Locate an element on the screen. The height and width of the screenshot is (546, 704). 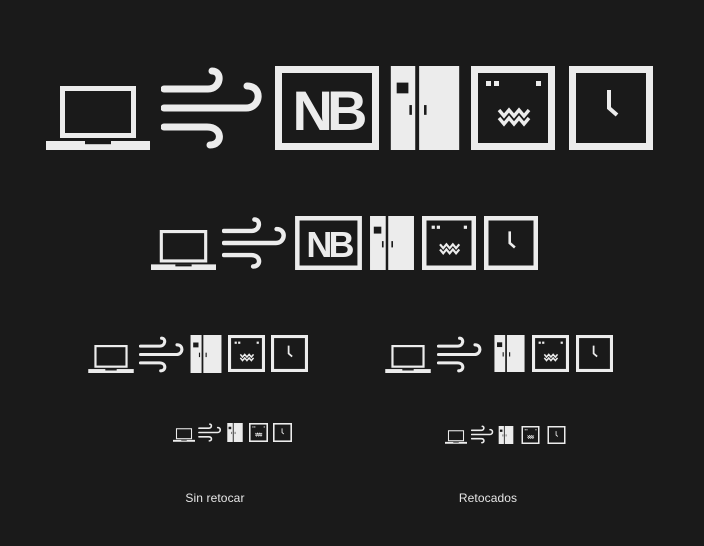
retouched-label: Retocados is located at coordinates (488, 498).